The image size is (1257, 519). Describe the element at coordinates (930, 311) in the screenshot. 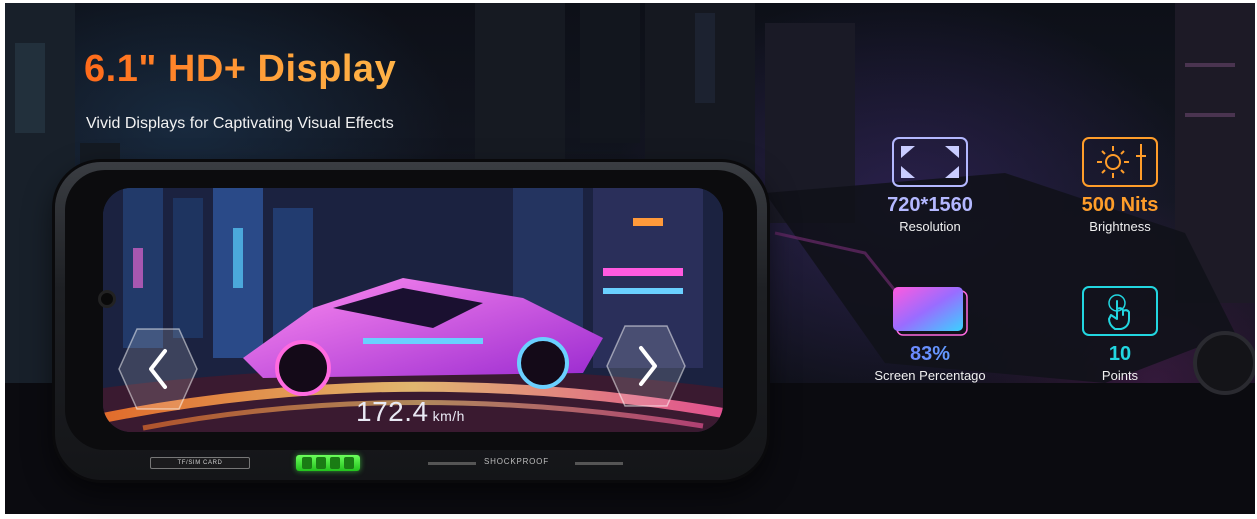

I see `screen-ratio-icon` at that location.